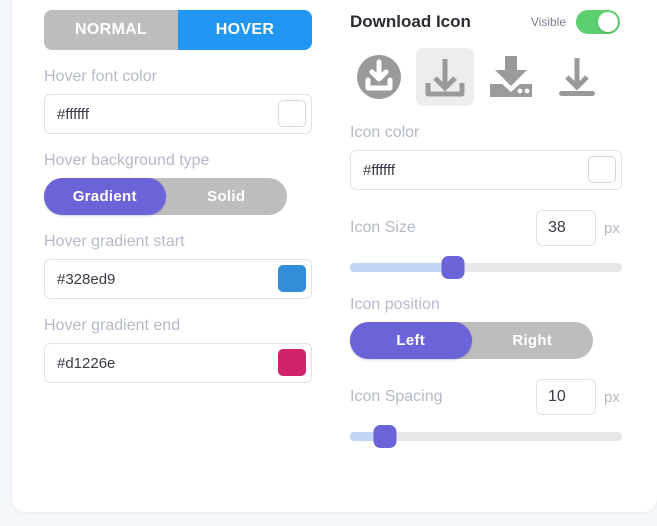 This screenshot has width=657, height=526. I want to click on option-gradient: Gradient, so click(105, 196).